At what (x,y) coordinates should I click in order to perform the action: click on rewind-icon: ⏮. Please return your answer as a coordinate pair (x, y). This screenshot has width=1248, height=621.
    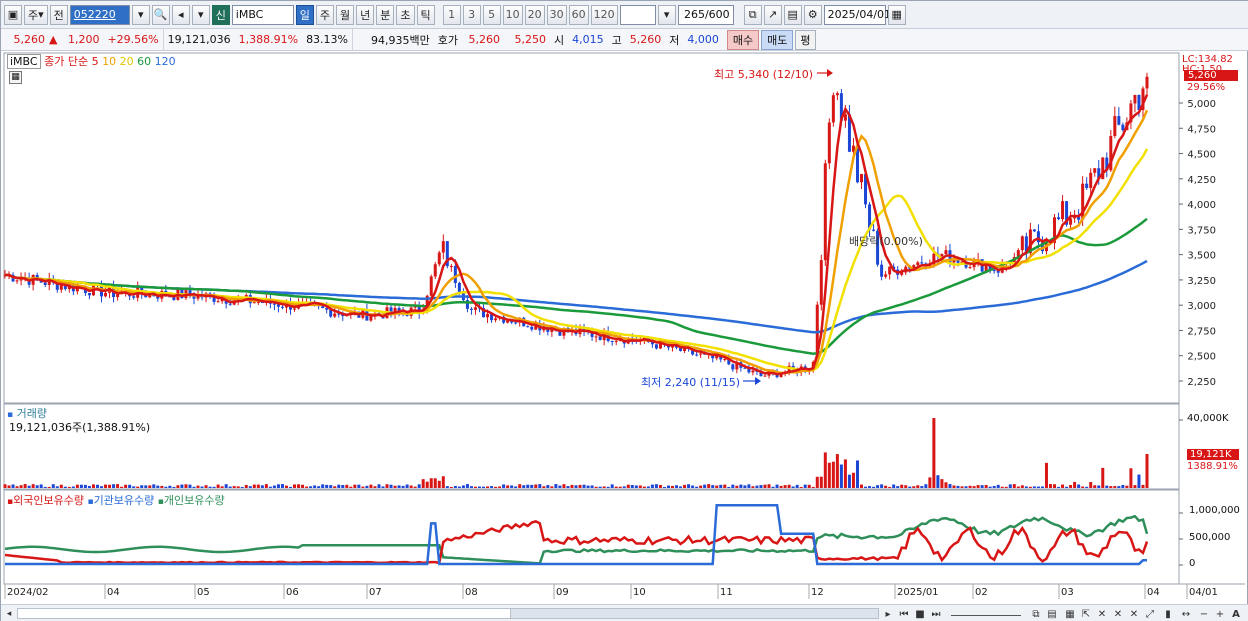
    Looking at the image, I should click on (904, 614).